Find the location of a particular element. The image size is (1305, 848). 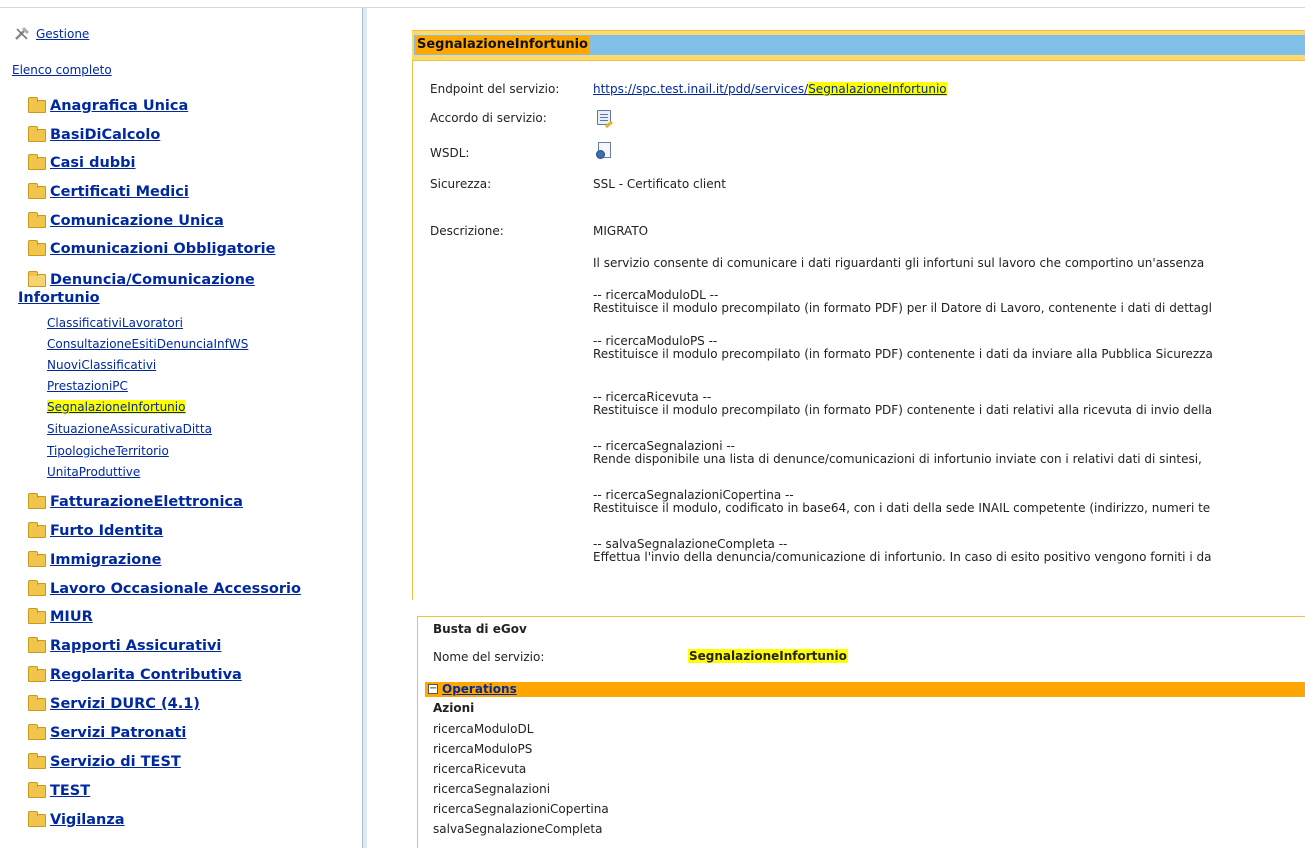

category-denuncia-infortunio: Infortunio is located at coordinates (59, 298).